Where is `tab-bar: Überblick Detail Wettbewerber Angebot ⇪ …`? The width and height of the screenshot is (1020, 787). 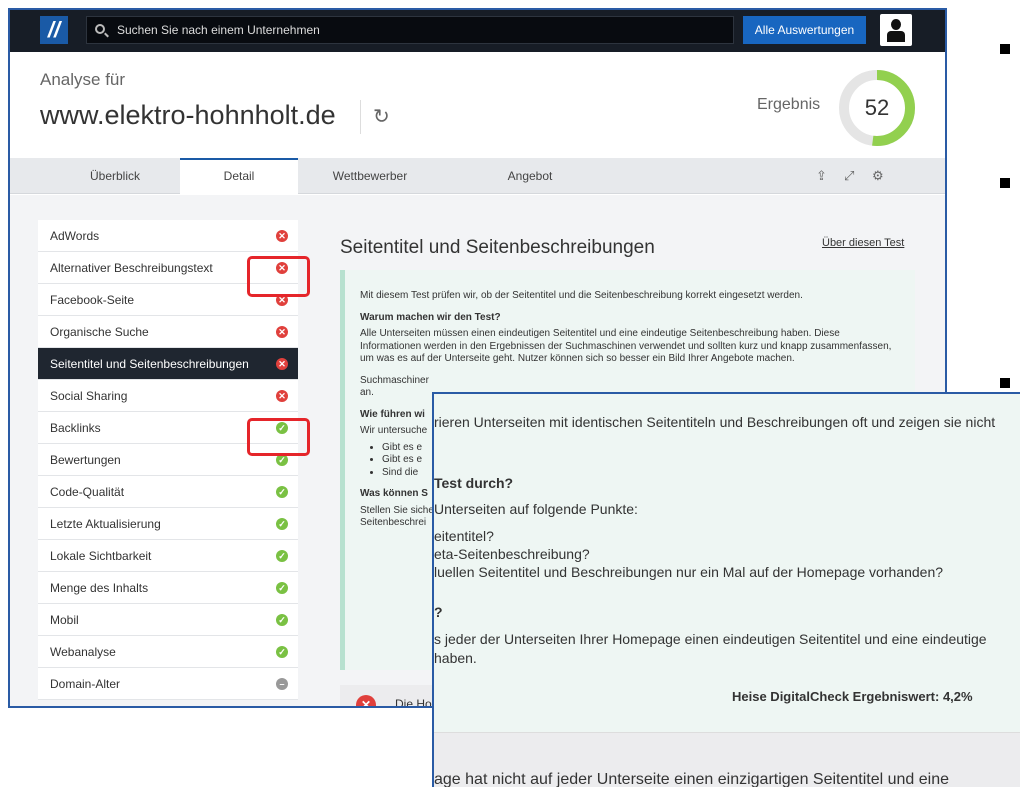 tab-bar: Überblick Detail Wettbewerber Angebot ⇪ … is located at coordinates (477, 176).